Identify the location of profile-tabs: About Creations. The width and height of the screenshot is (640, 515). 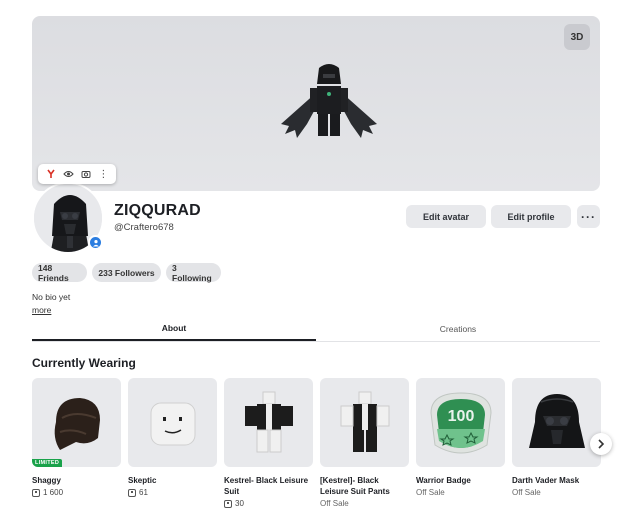
(316, 329).